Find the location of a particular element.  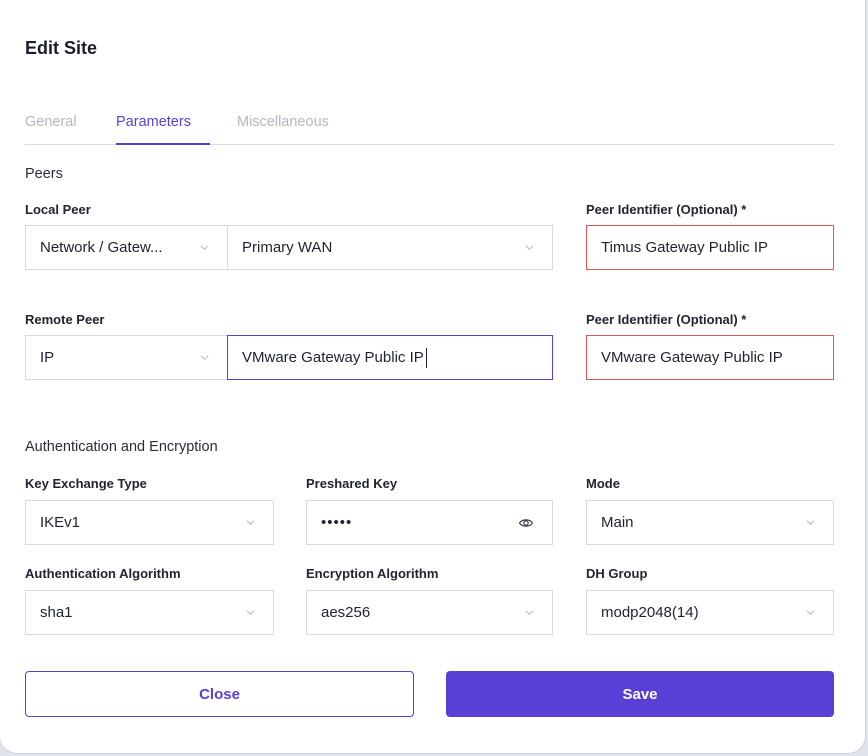

local-peer-interface-select: Primary WAN is located at coordinates (390, 247).